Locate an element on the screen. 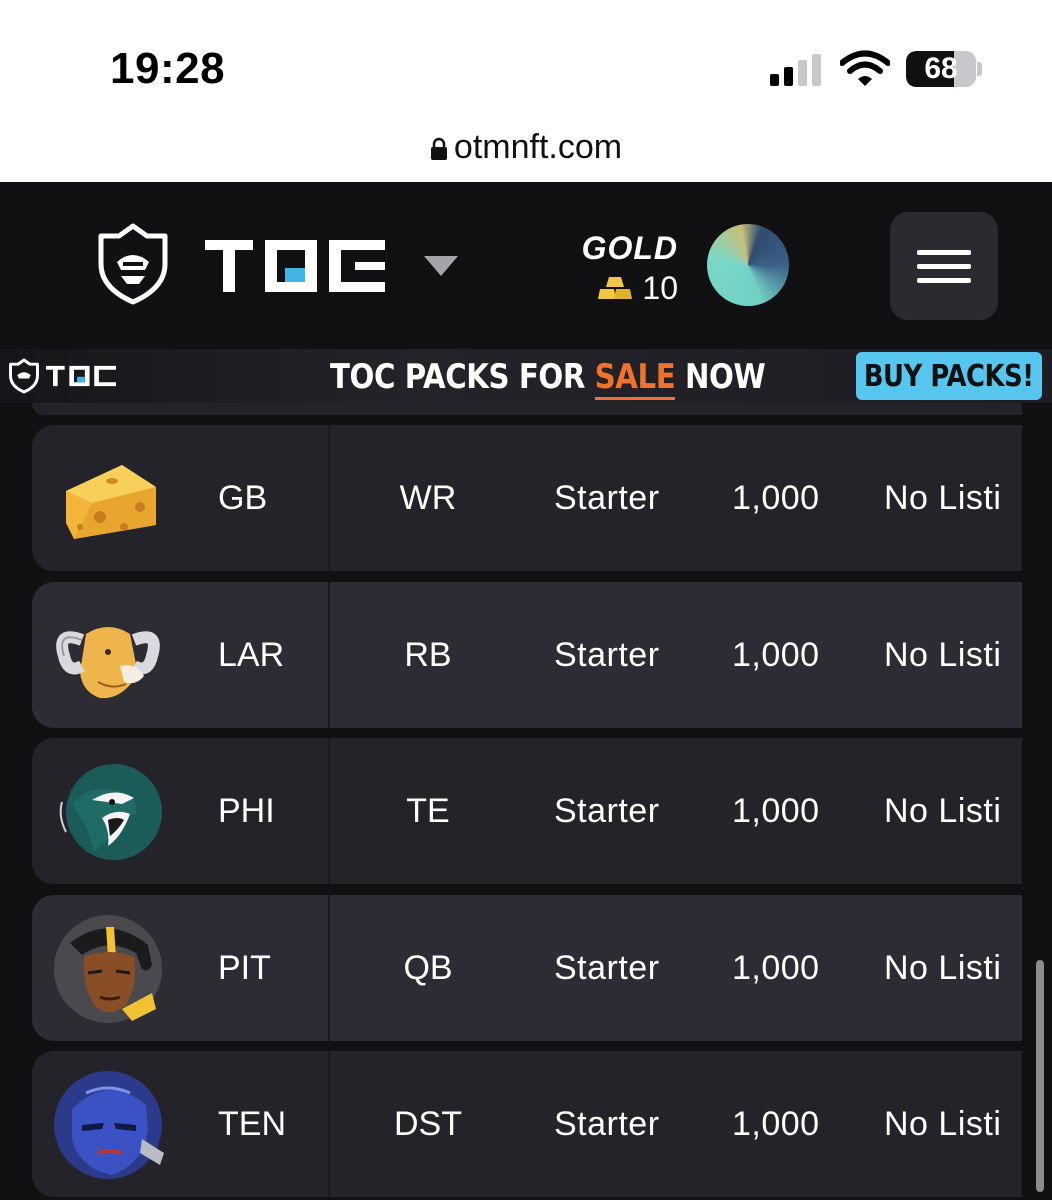 This screenshot has width=1052, height=1200. team-cell: LAR is located at coordinates (251, 654).